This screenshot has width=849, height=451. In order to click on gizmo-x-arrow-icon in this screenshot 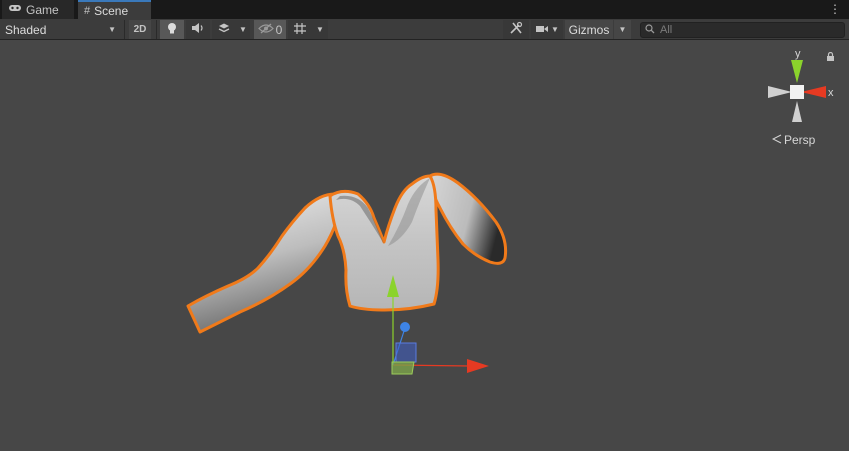, I will do `click(478, 366)`.